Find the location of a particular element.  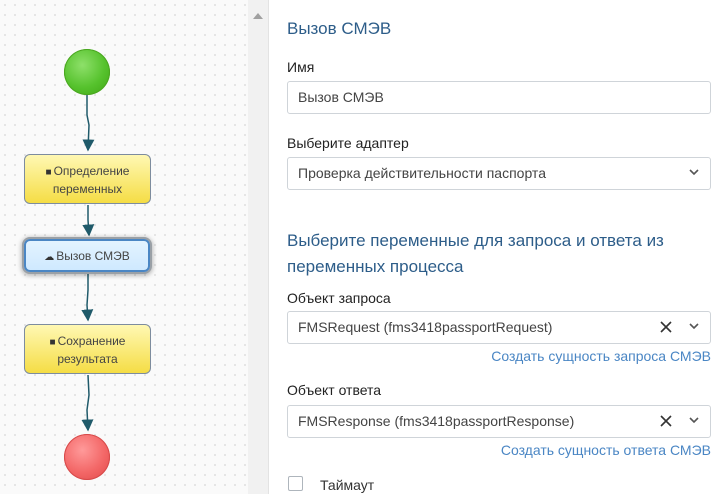

panel-title: Вызов СМЭВ is located at coordinates (339, 28).